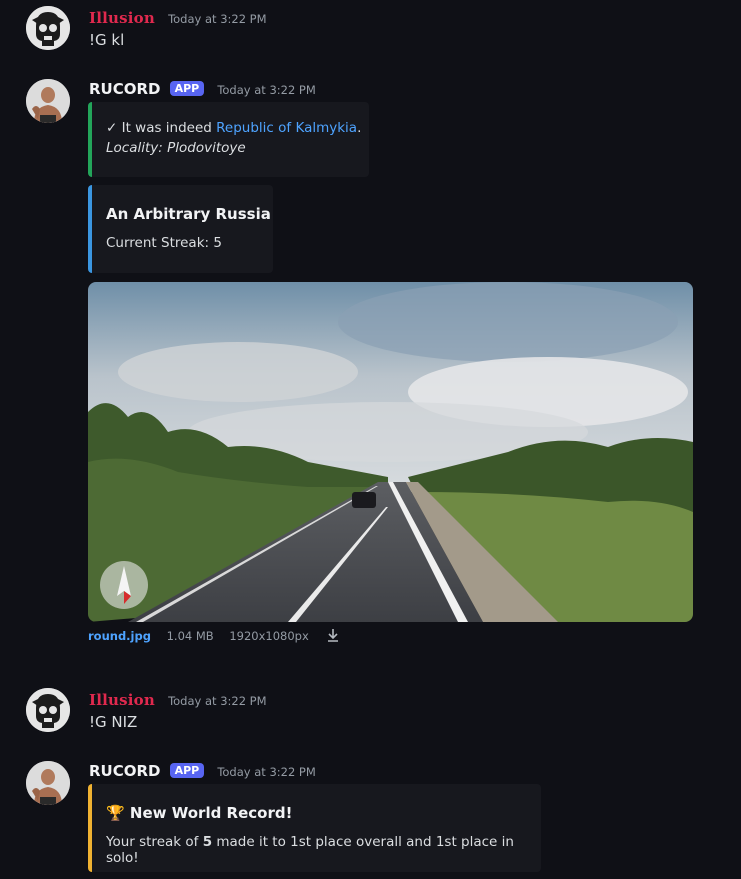 The image size is (741, 879). Describe the element at coordinates (286, 128) in the screenshot. I see `place-link: Republic of Kalmykia` at that location.